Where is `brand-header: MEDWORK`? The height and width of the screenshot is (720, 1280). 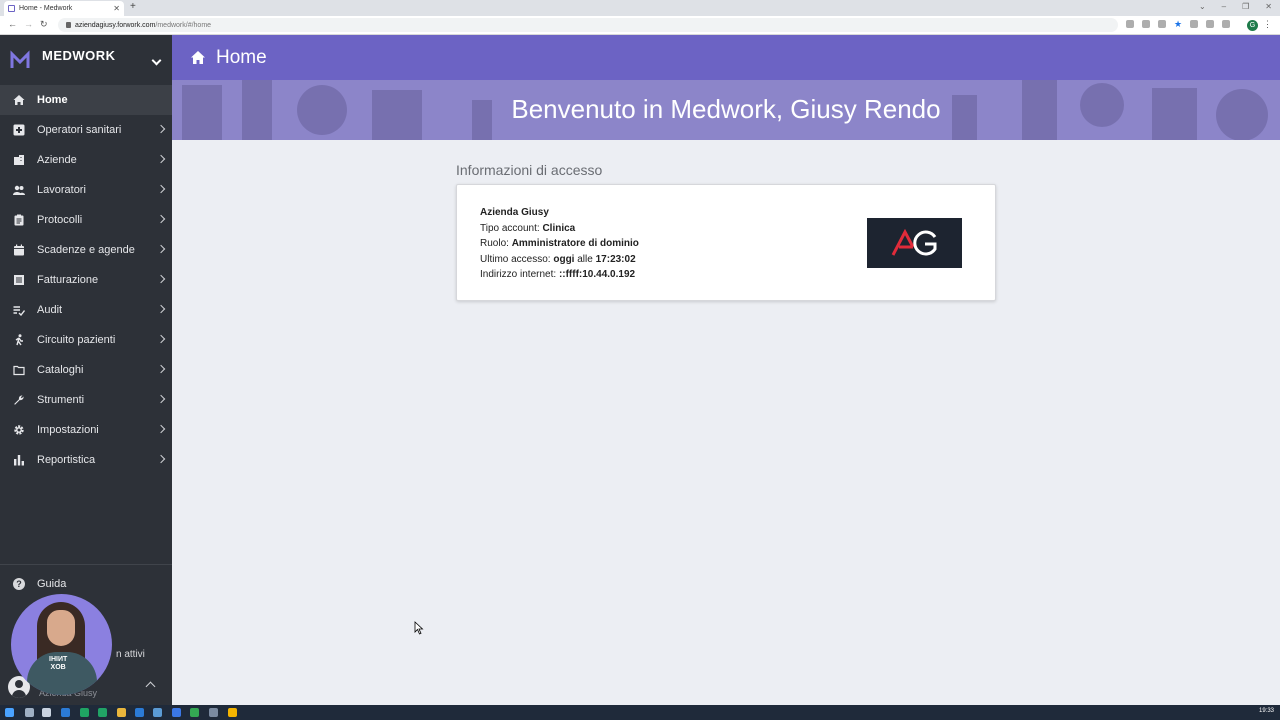 brand-header: MEDWORK is located at coordinates (86, 60).